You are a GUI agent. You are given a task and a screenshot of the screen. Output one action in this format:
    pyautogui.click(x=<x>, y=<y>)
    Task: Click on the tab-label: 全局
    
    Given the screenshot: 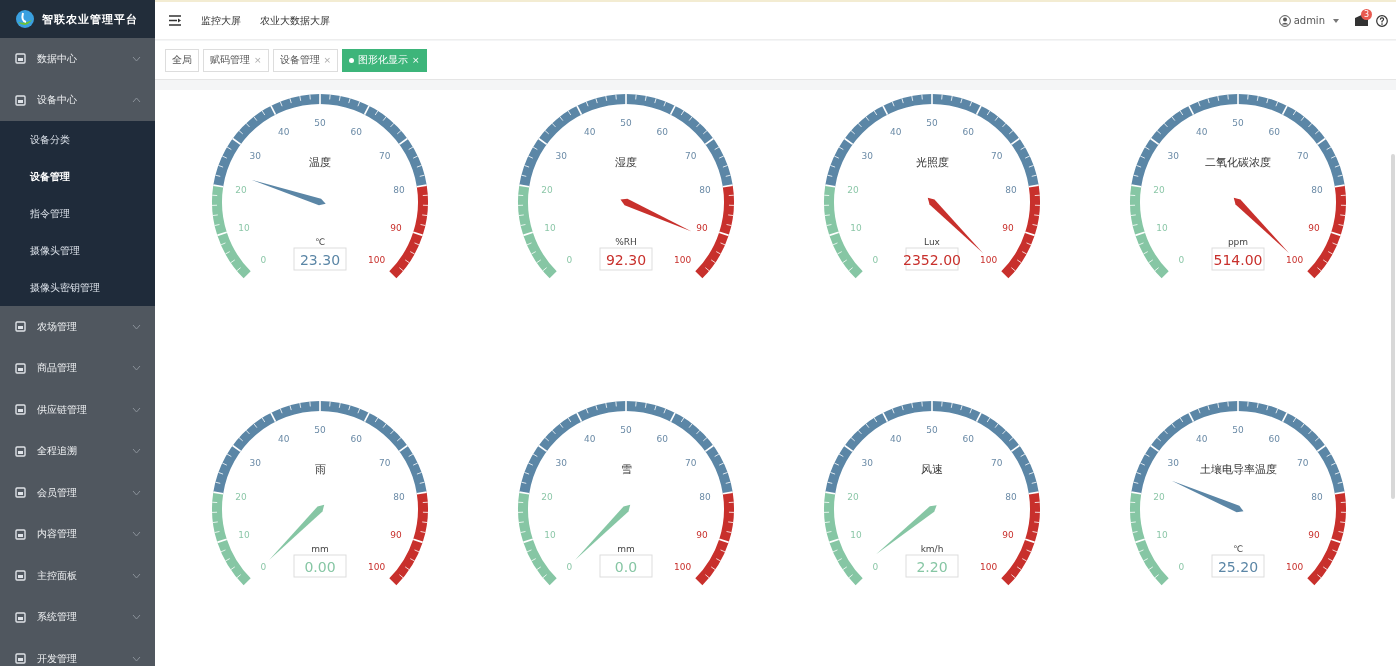 What is the action you would take?
    pyautogui.click(x=182, y=60)
    